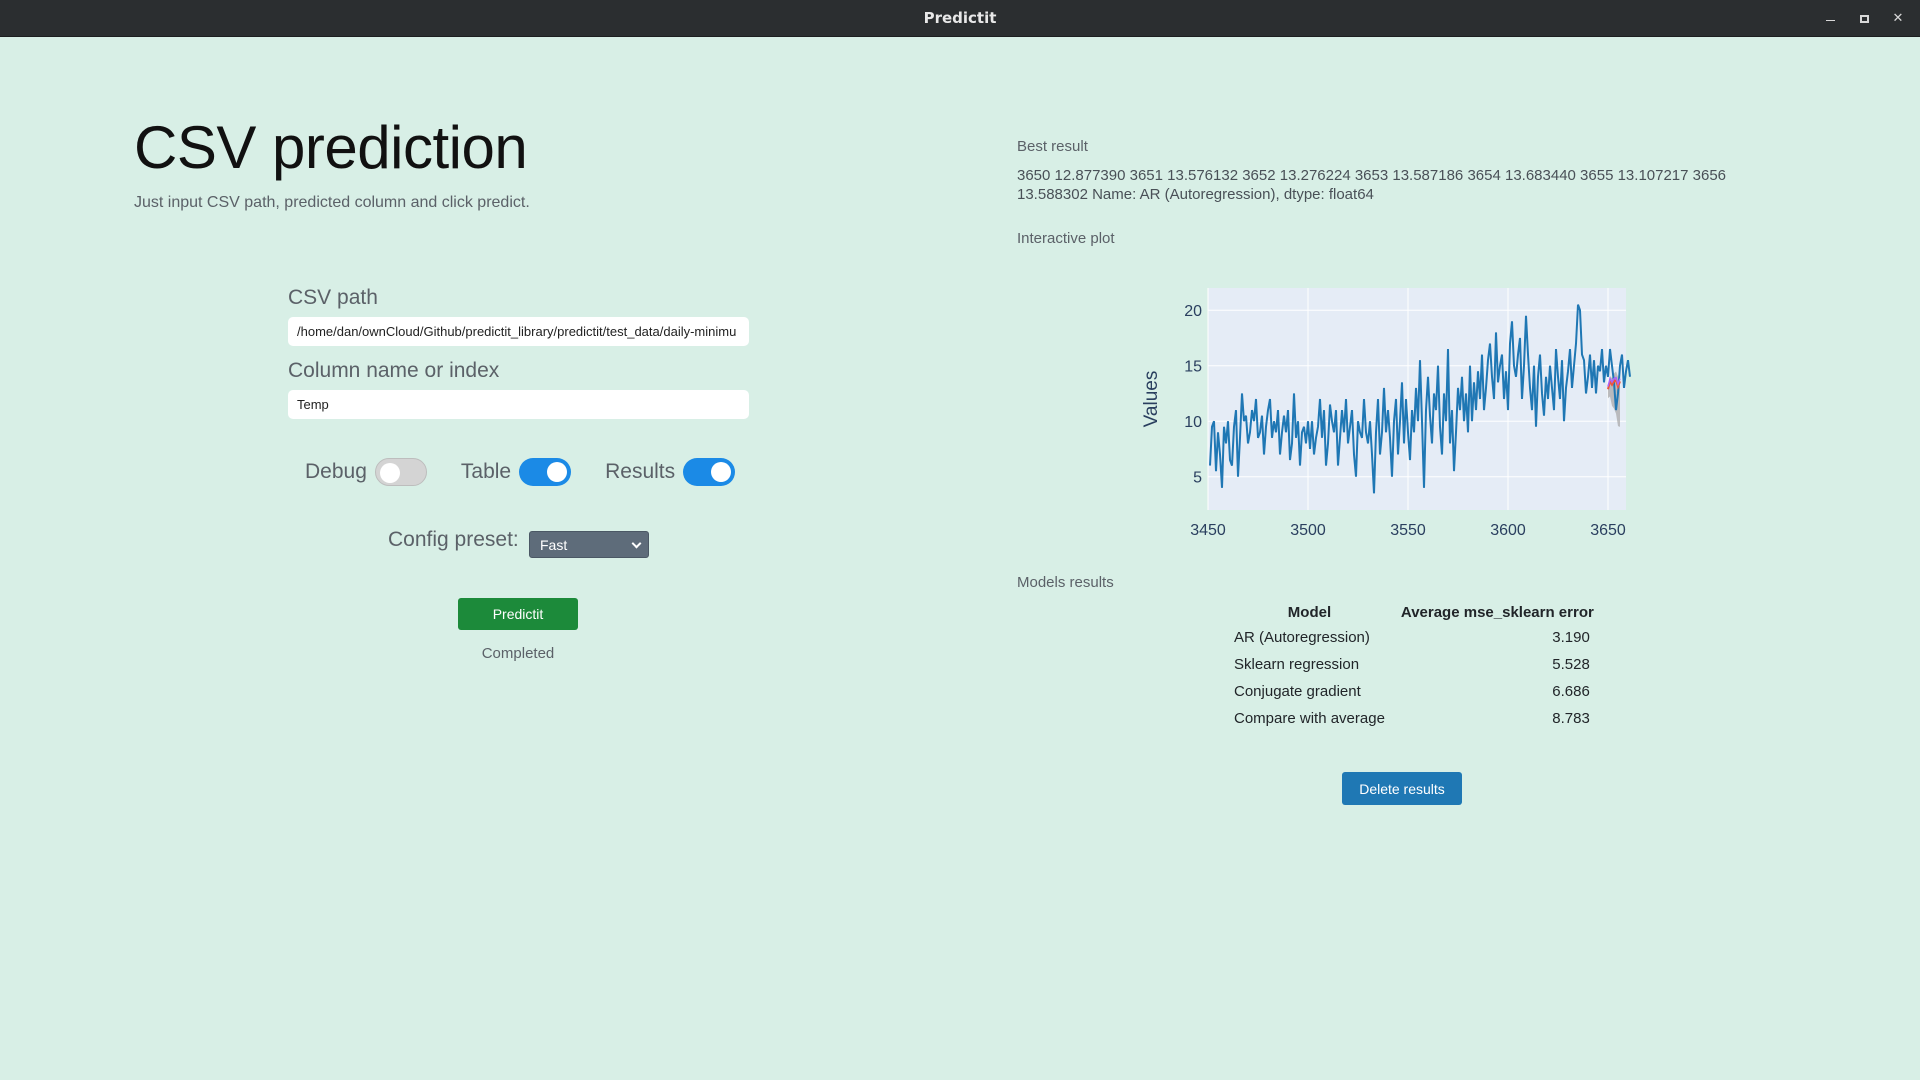  What do you see at coordinates (1412, 719) in the screenshot?
I see `table-row: Compare with average 8.783` at bounding box center [1412, 719].